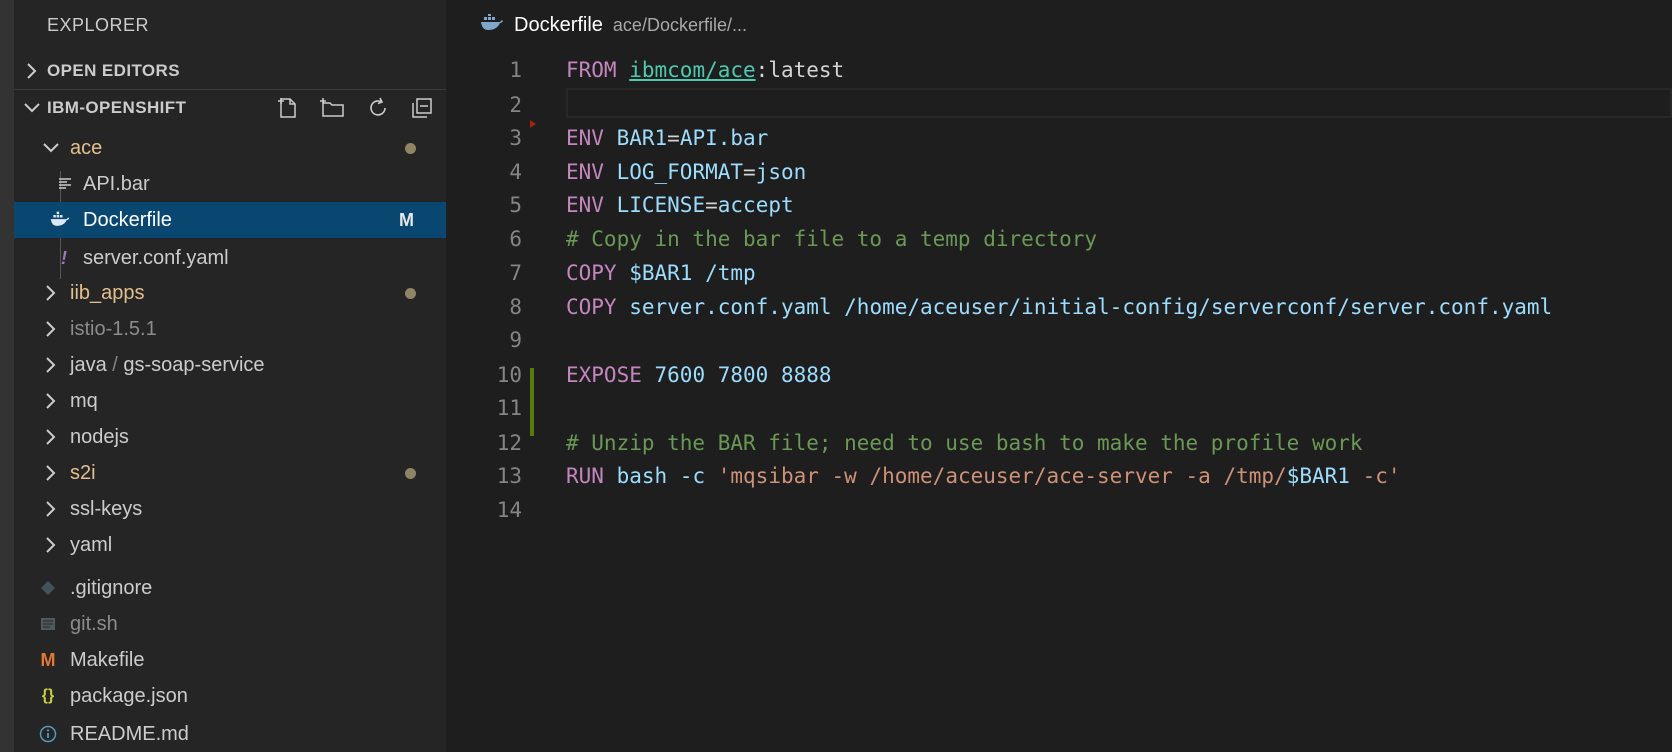 This screenshot has width=1672, height=752. Describe the element at coordinates (230, 258) in the screenshot. I see `tree-file-server-conf: ! server.conf.yaml` at that location.